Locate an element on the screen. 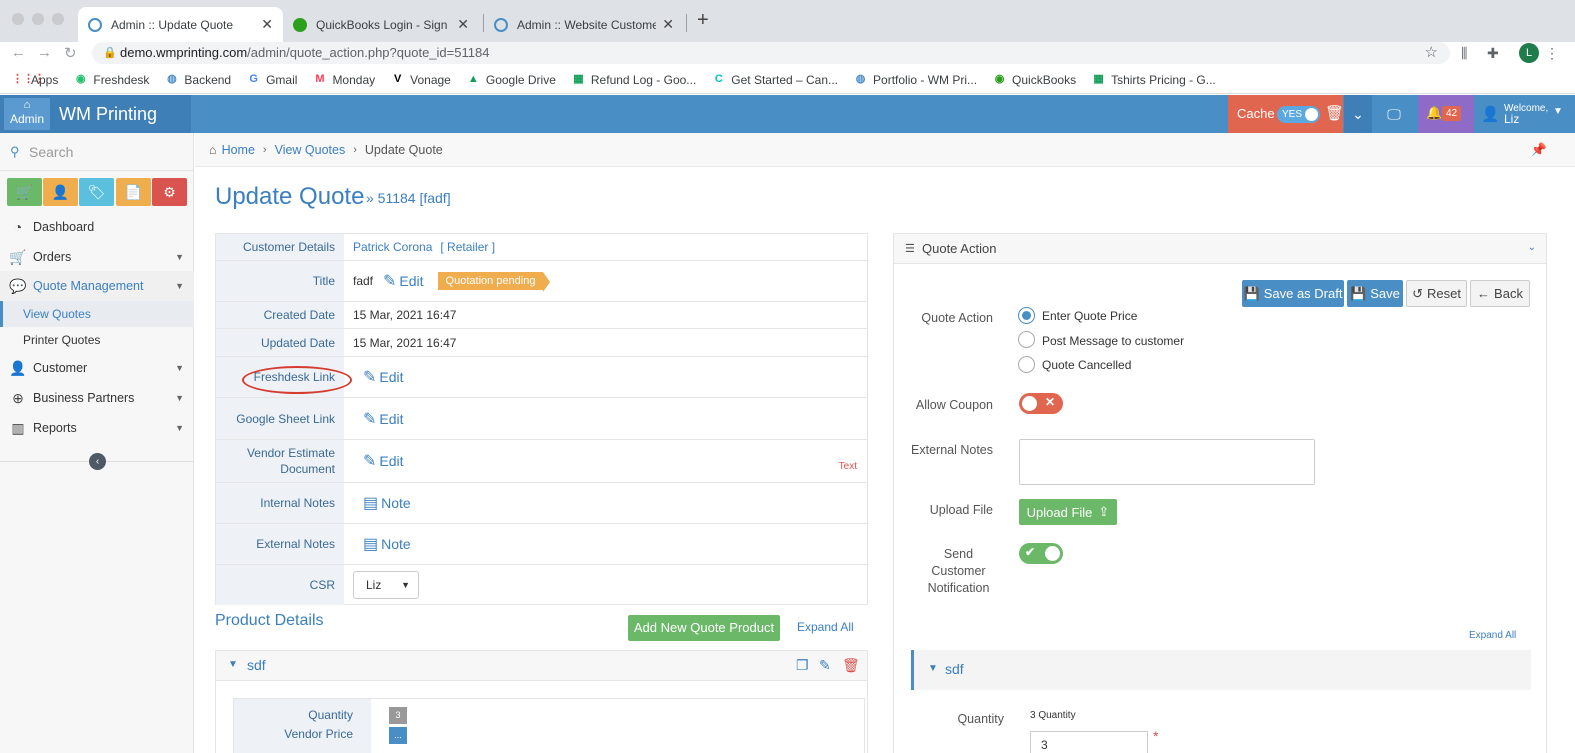 The image size is (1575, 753). breadcrumb-home: Home is located at coordinates (238, 150).